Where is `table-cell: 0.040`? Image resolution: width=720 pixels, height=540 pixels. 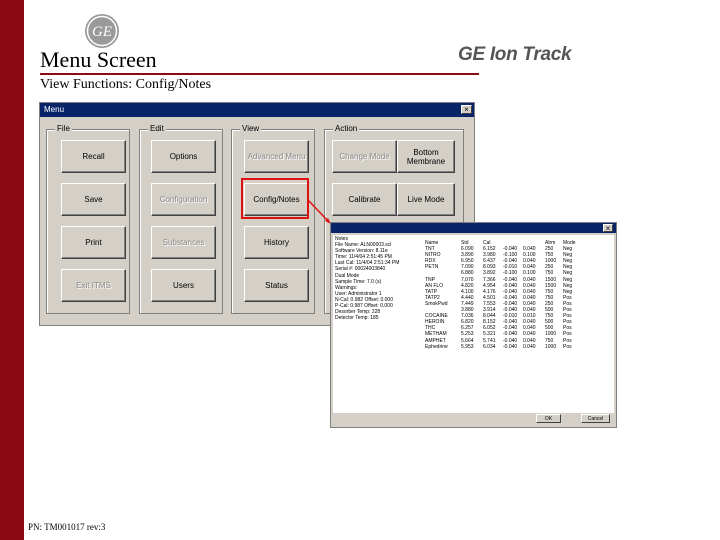 table-cell: 0.040 is located at coordinates (529, 346).